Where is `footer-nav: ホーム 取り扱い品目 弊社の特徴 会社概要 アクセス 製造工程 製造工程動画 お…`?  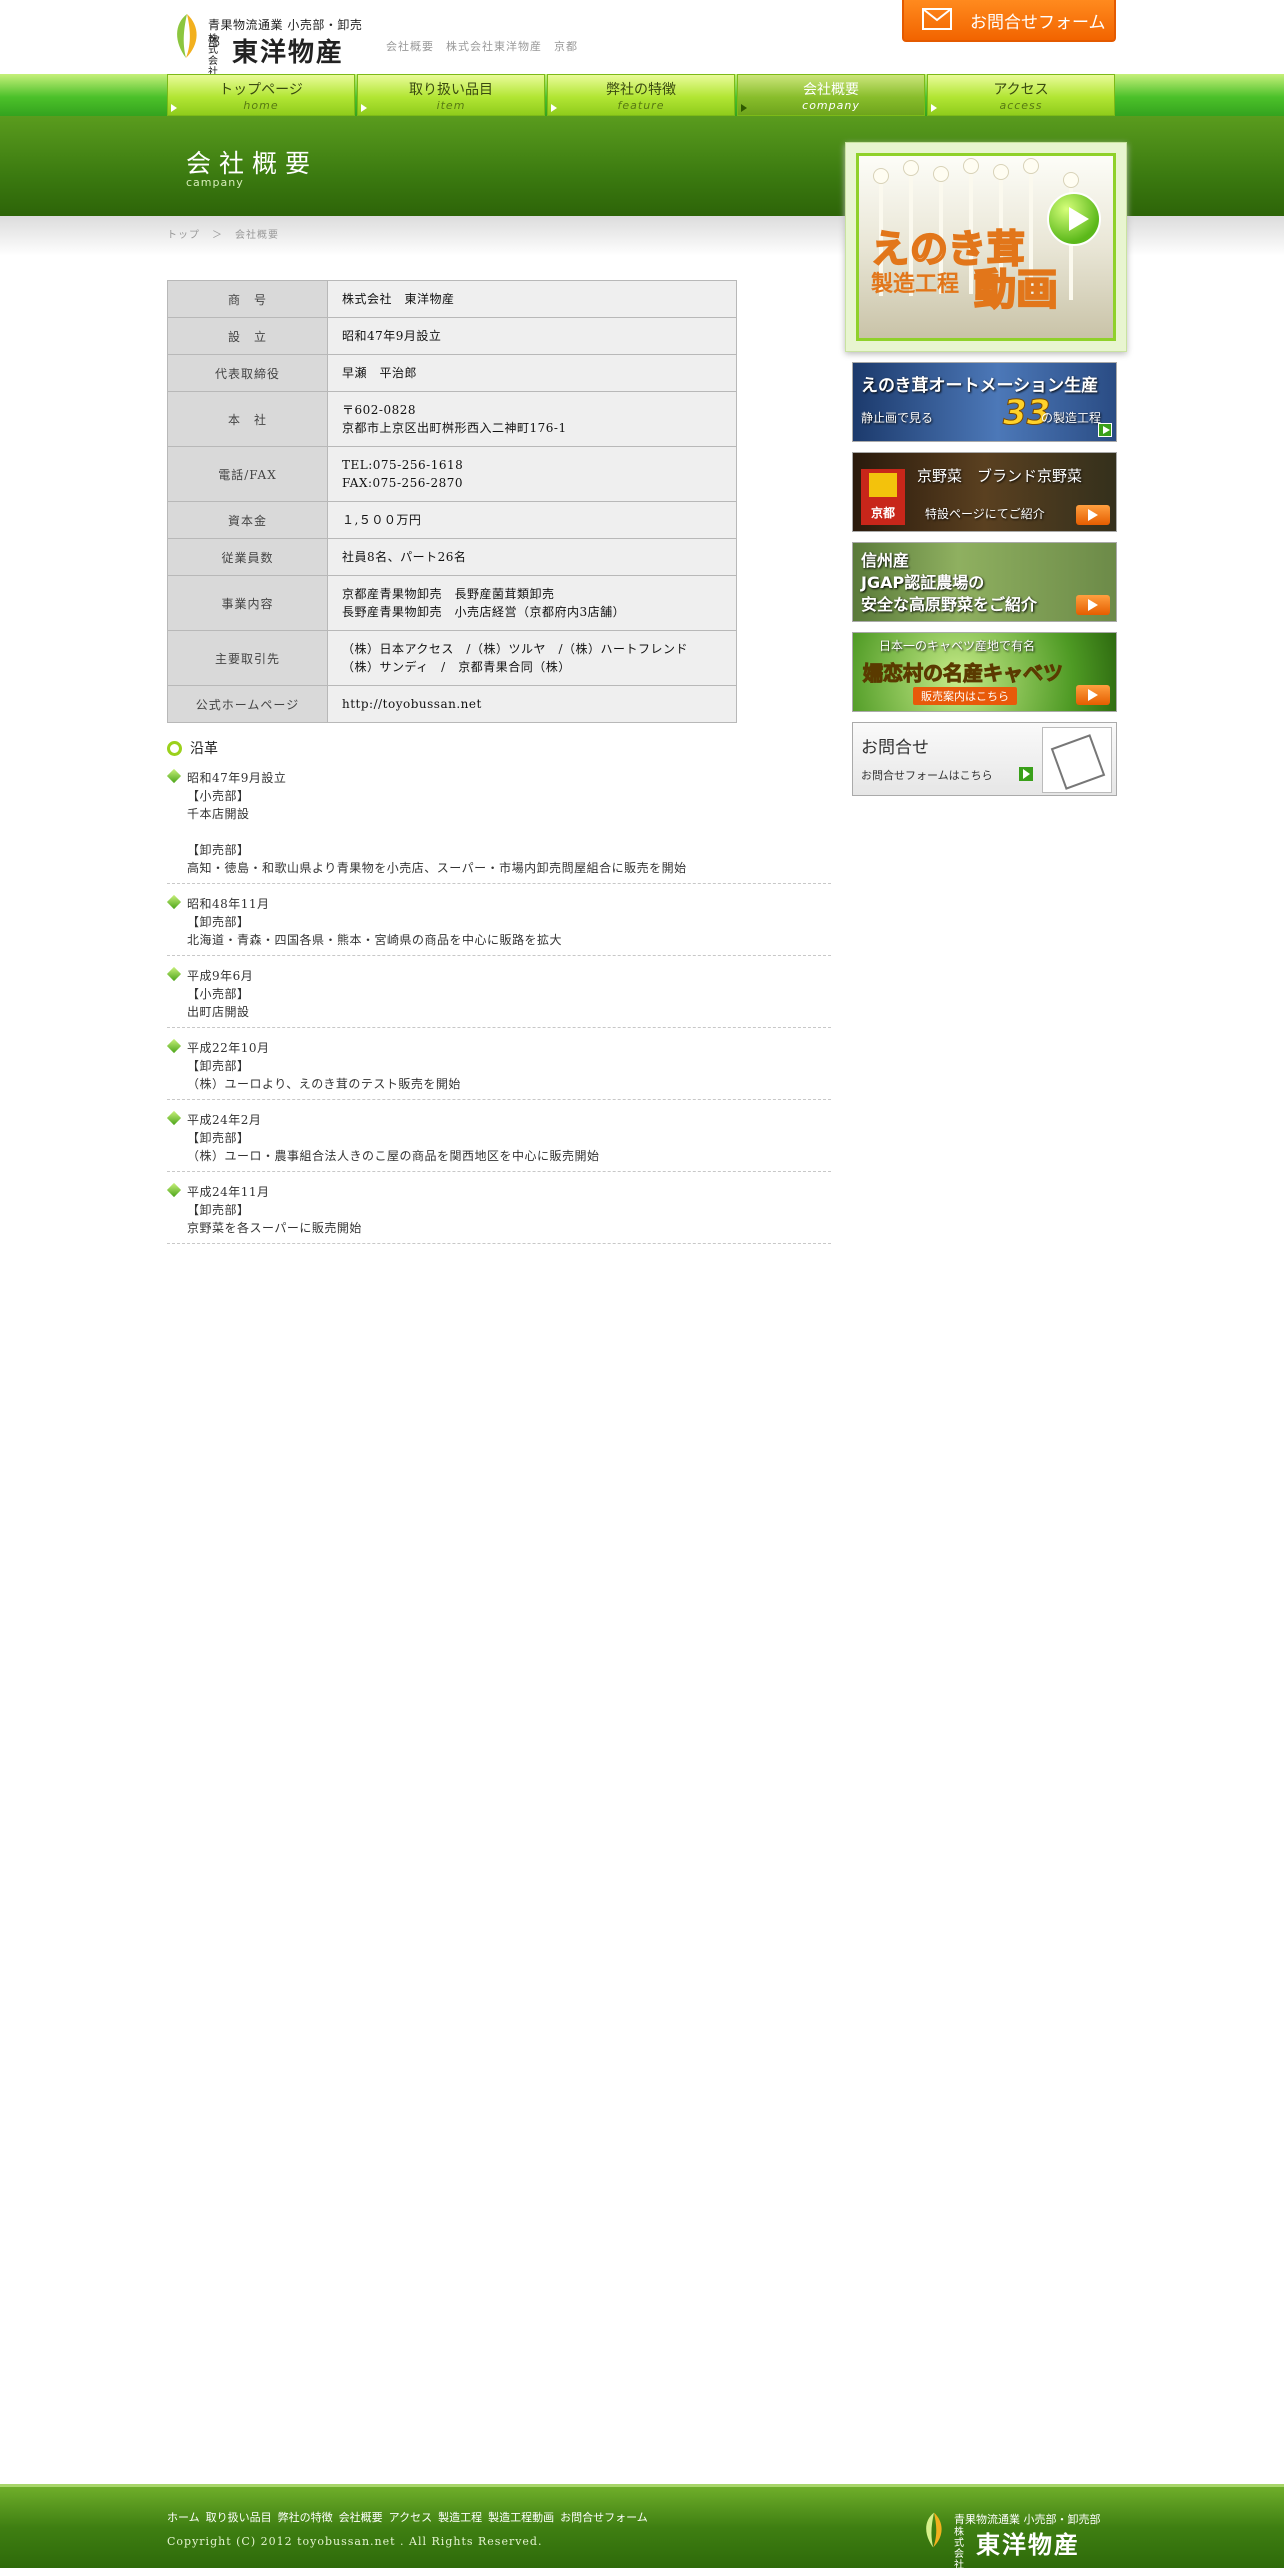
footer-nav: ホーム 取り扱い品目 弊社の特徴 会社概要 アクセス 製造工程 製造工程動画 お… is located at coordinates (407, 2517).